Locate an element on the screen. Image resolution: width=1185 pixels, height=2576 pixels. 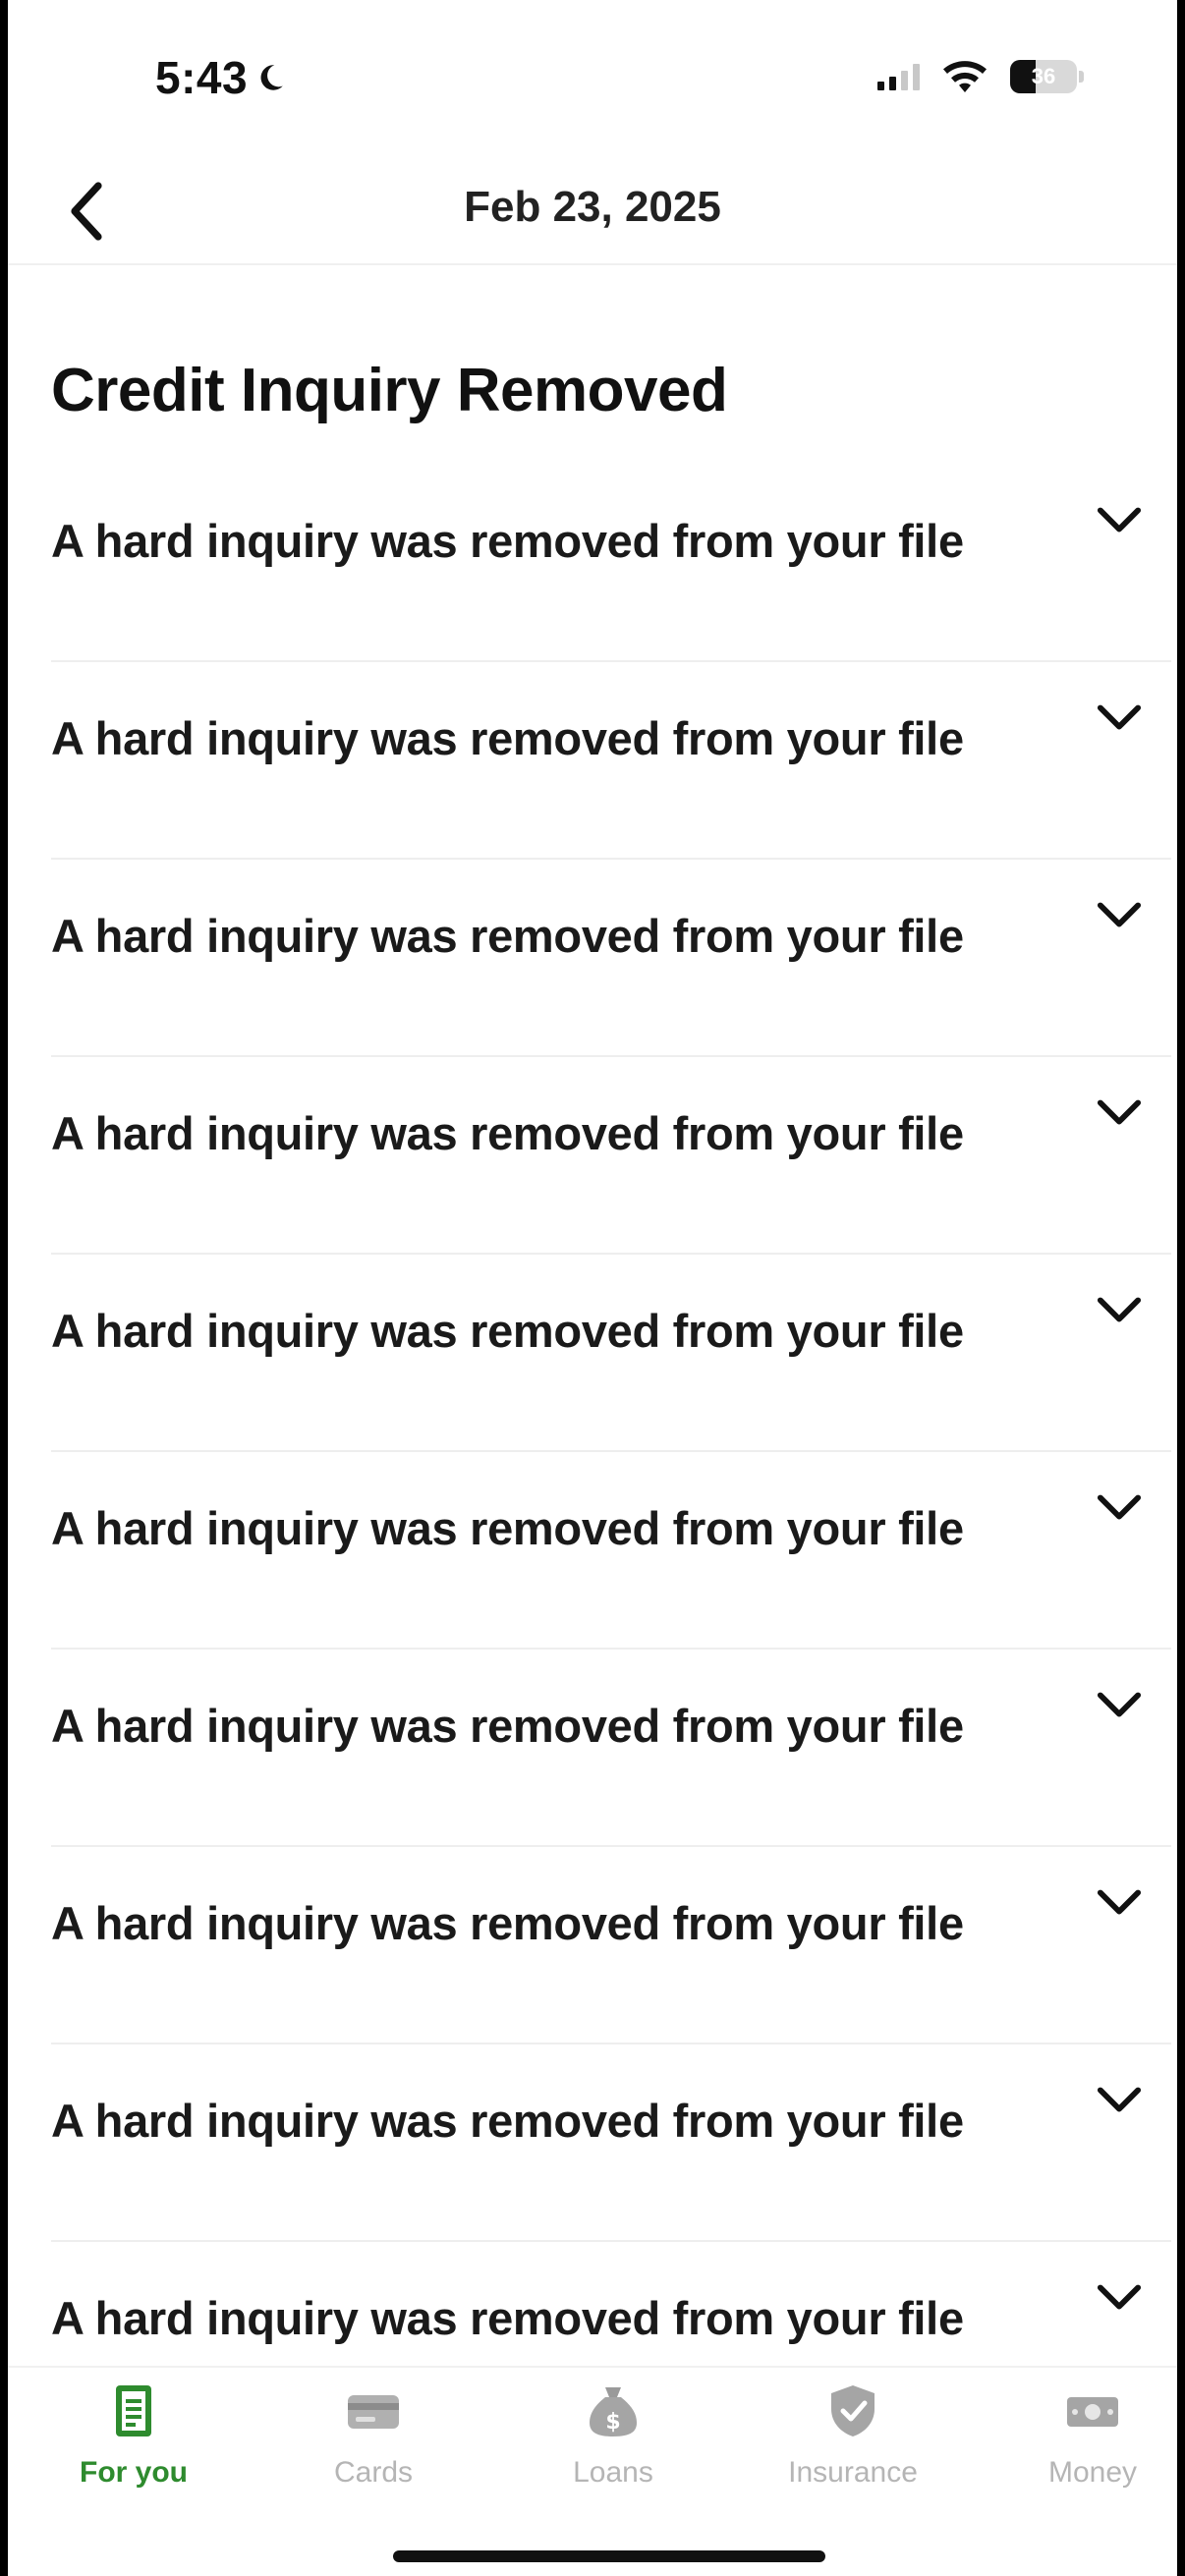
shield-icon is located at coordinates (853, 2410).